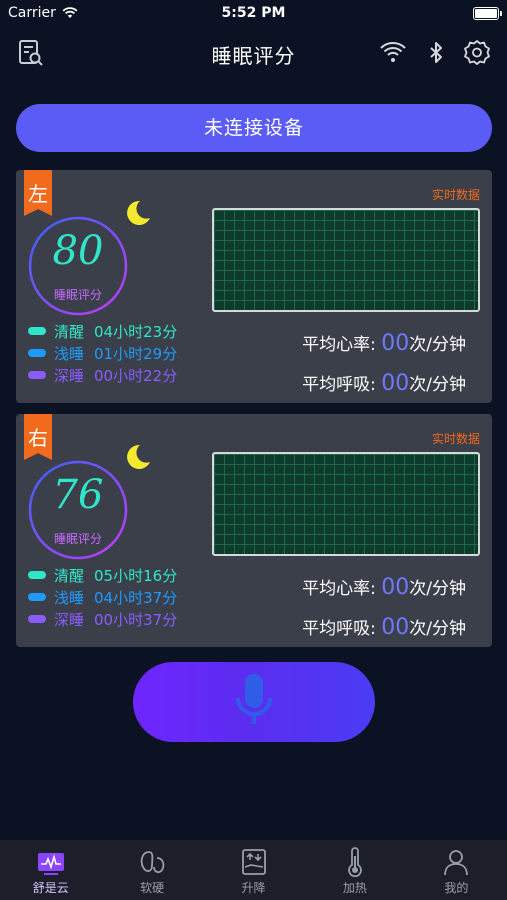 The width and height of the screenshot is (507, 900). I want to click on stage-light-sleep: 浅睡 04小时37分, so click(102, 597).